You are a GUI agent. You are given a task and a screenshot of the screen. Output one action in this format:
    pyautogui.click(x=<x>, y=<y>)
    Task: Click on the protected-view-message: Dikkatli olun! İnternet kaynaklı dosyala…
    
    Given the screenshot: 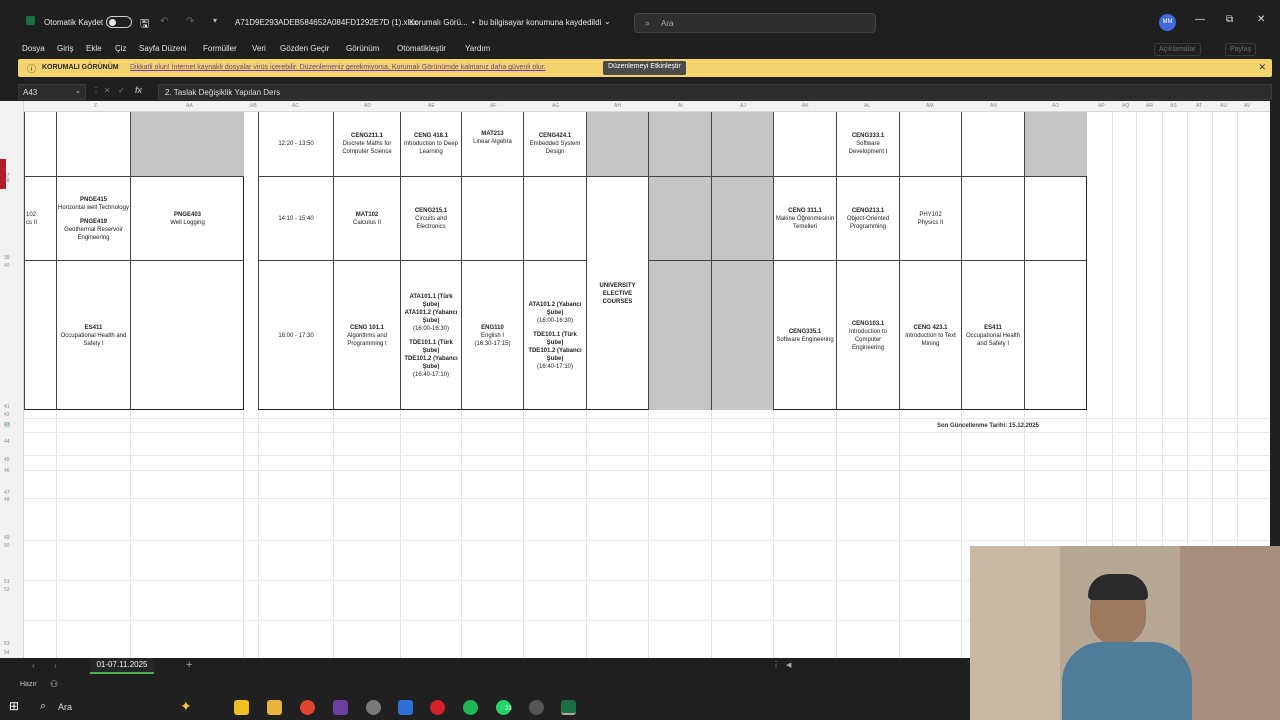 What is the action you would take?
    pyautogui.click(x=338, y=67)
    